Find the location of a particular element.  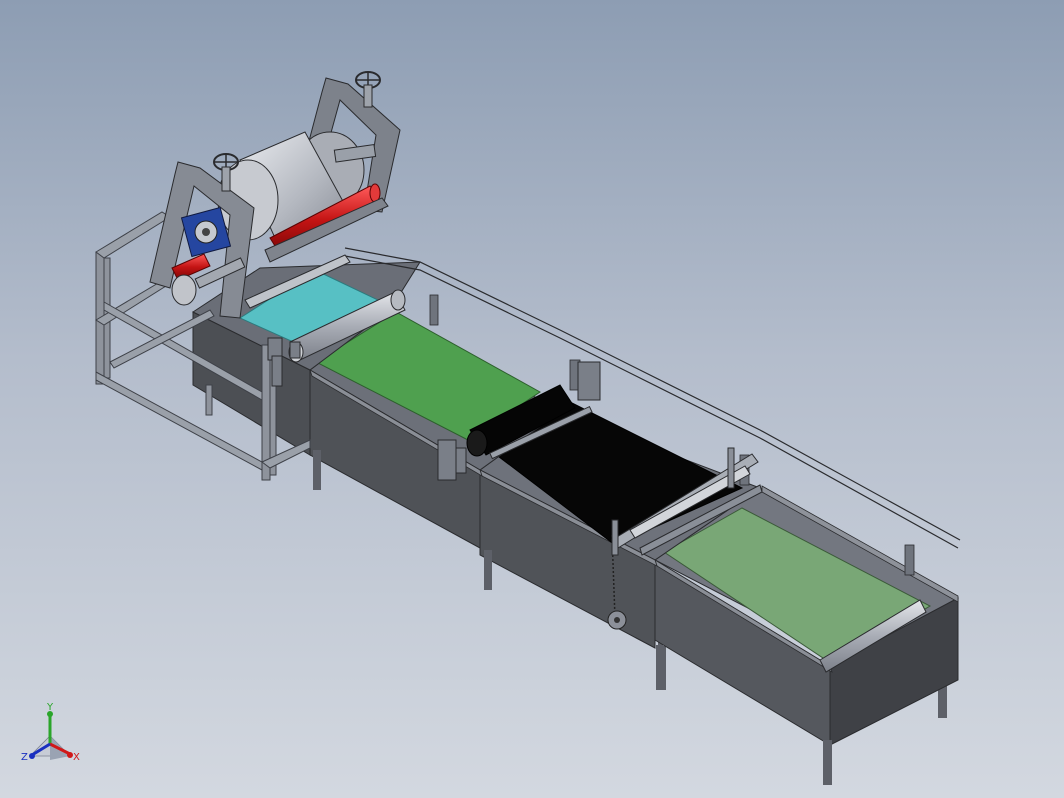

tank-2-leg is located at coordinates (317, 470).